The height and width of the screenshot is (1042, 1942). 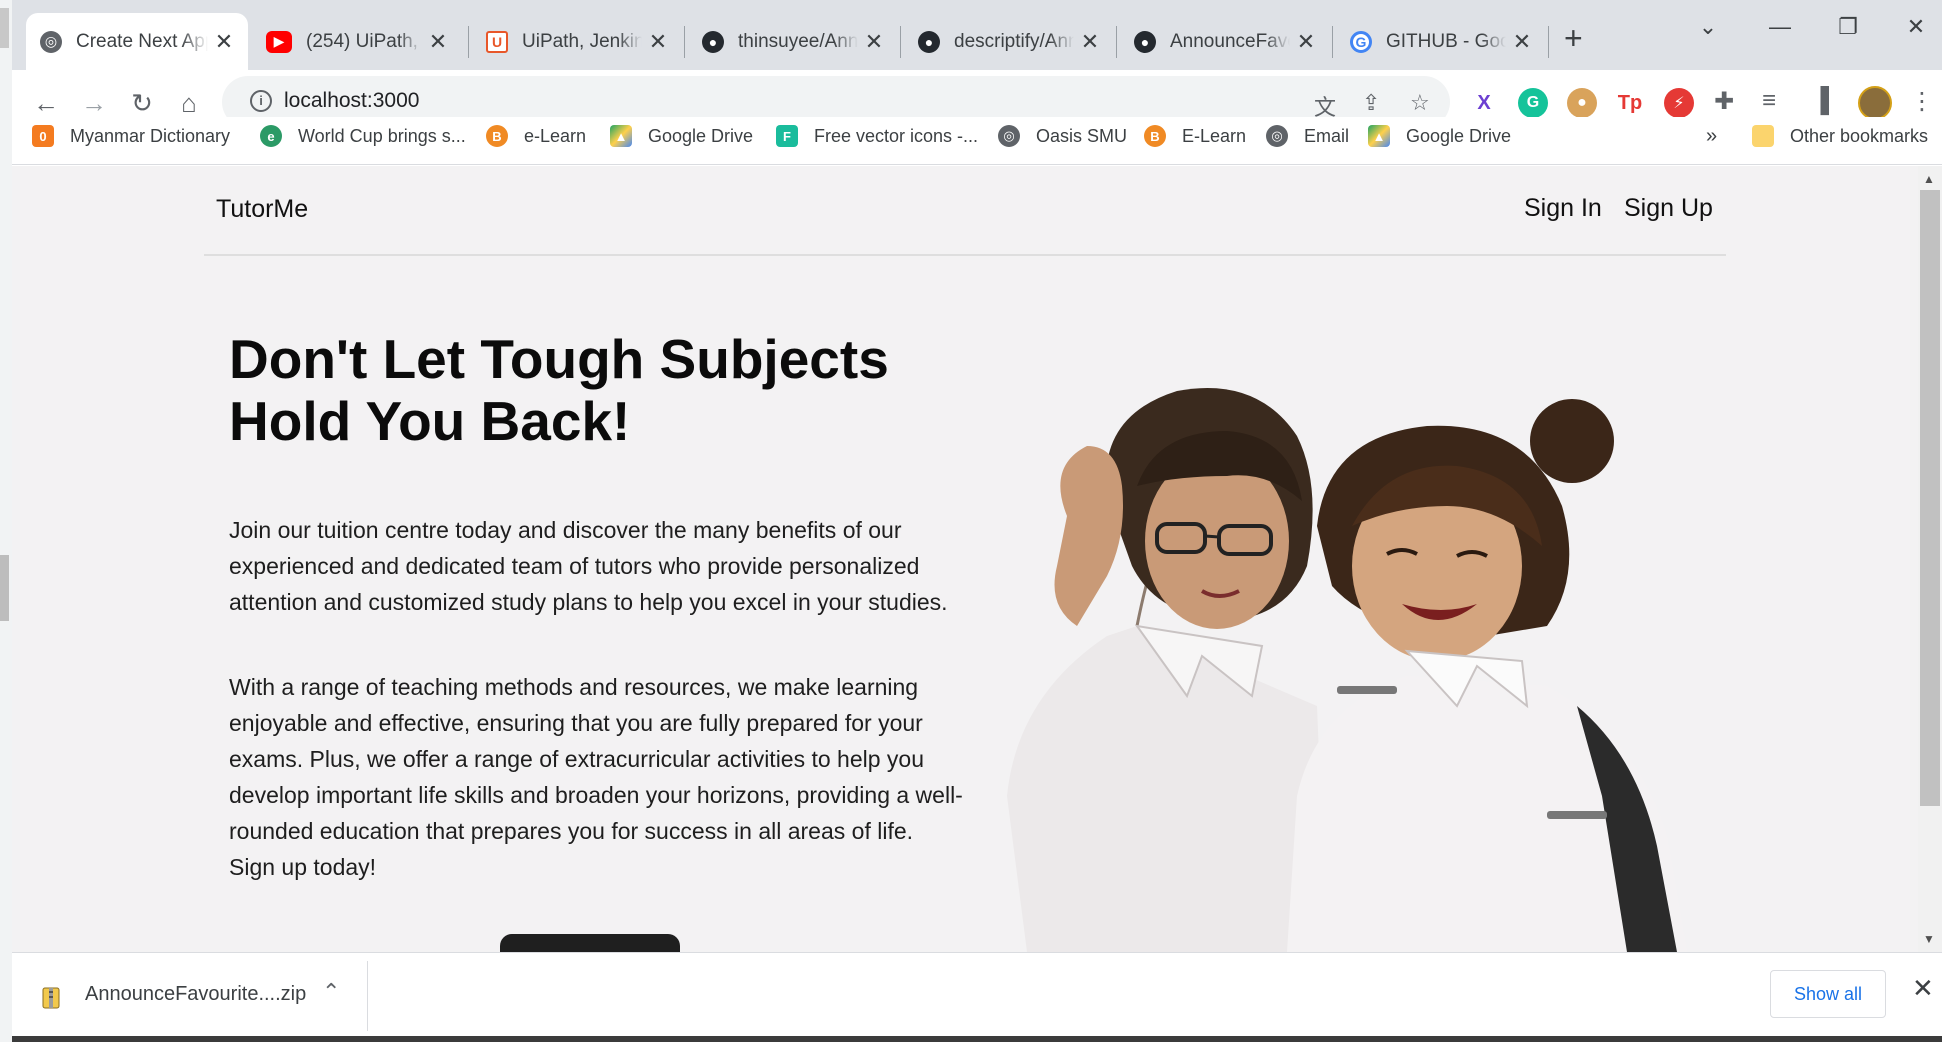 What do you see at coordinates (787, 136) in the screenshot?
I see `flaticon-icon: F` at bounding box center [787, 136].